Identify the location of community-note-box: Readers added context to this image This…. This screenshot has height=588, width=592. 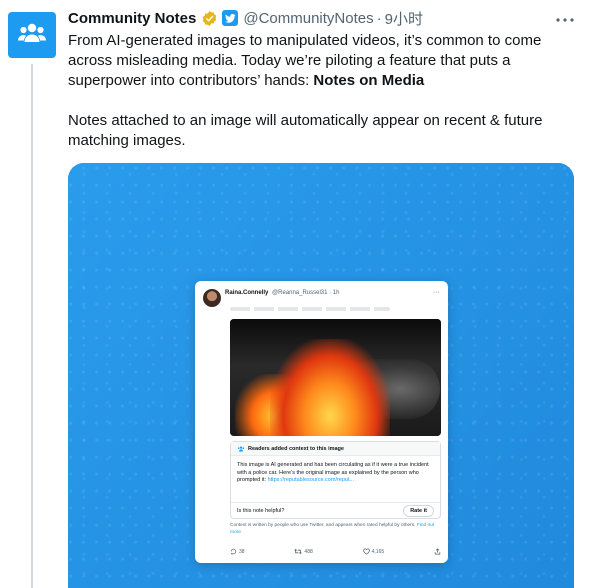
(335, 480).